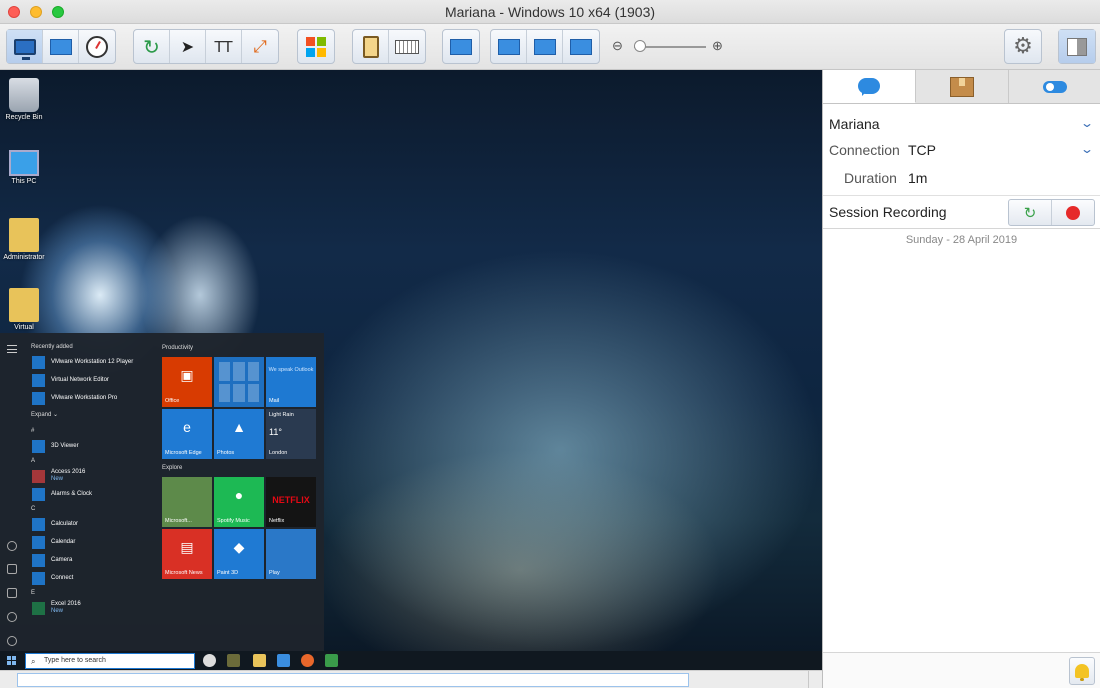 The height and width of the screenshot is (688, 1100). I want to click on tile-photos: ▲ Photos, so click(239, 434).